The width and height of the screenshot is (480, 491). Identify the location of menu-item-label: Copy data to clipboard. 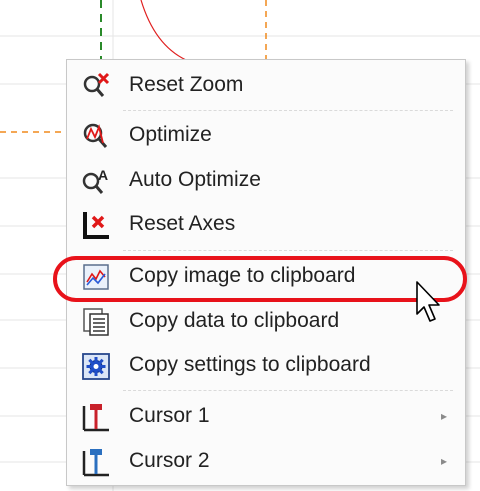
(234, 320).